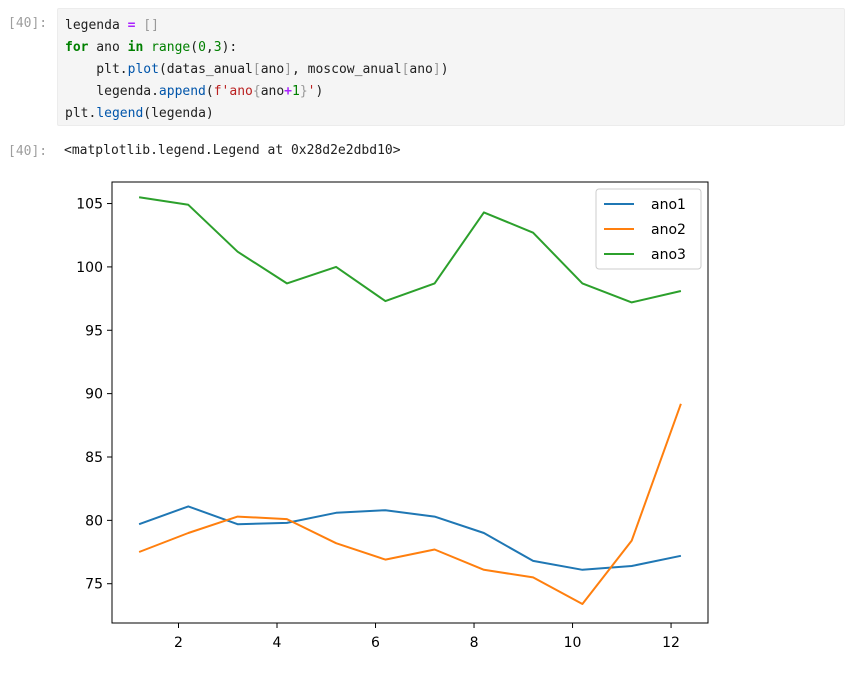 The image size is (847, 676). Describe the element at coordinates (94, 585) in the screenshot. I see `y-tick-label: 75` at that location.